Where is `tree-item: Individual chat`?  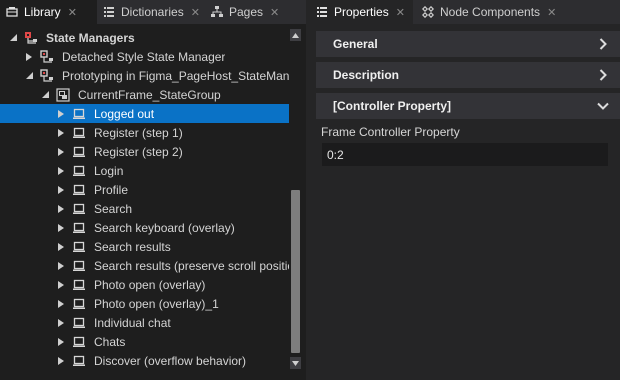 tree-item: Individual chat is located at coordinates (144, 322).